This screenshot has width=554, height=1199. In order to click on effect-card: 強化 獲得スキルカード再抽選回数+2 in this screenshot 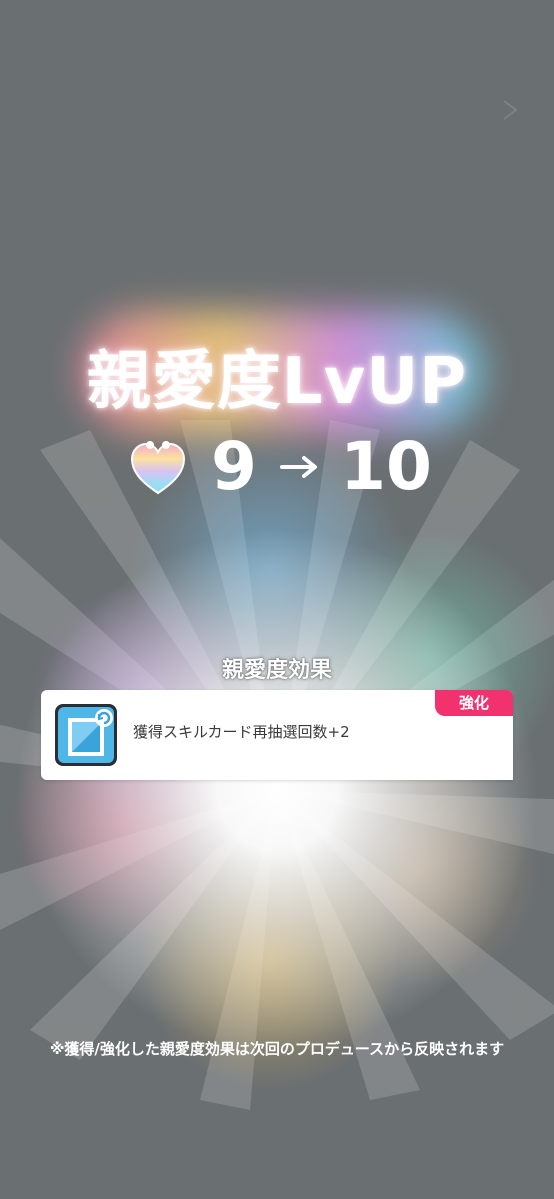, I will do `click(277, 735)`.